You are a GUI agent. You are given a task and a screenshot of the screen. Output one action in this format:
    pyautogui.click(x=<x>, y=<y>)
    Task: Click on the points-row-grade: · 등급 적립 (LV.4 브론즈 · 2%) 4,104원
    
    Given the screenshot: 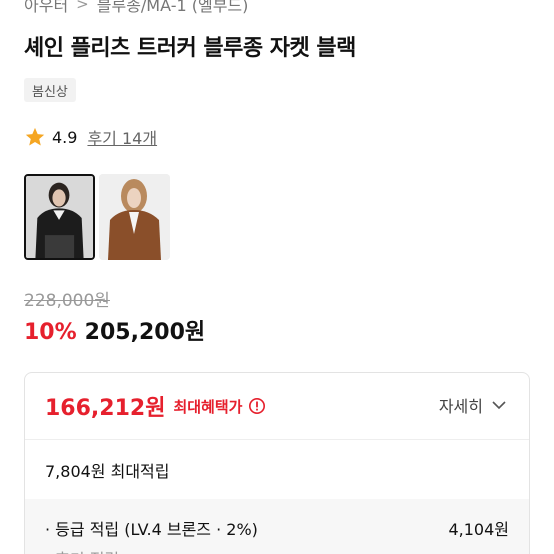 What is the action you would take?
    pyautogui.click(x=277, y=528)
    